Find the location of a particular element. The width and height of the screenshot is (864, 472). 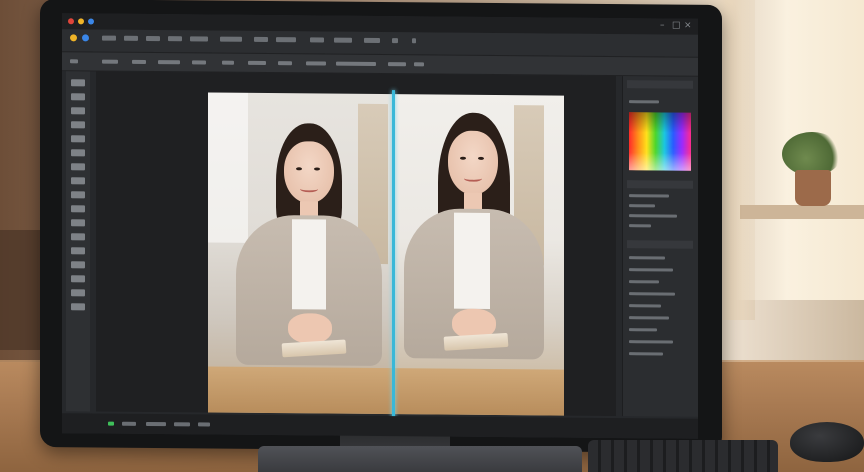

home-icon is located at coordinates (85, 38).